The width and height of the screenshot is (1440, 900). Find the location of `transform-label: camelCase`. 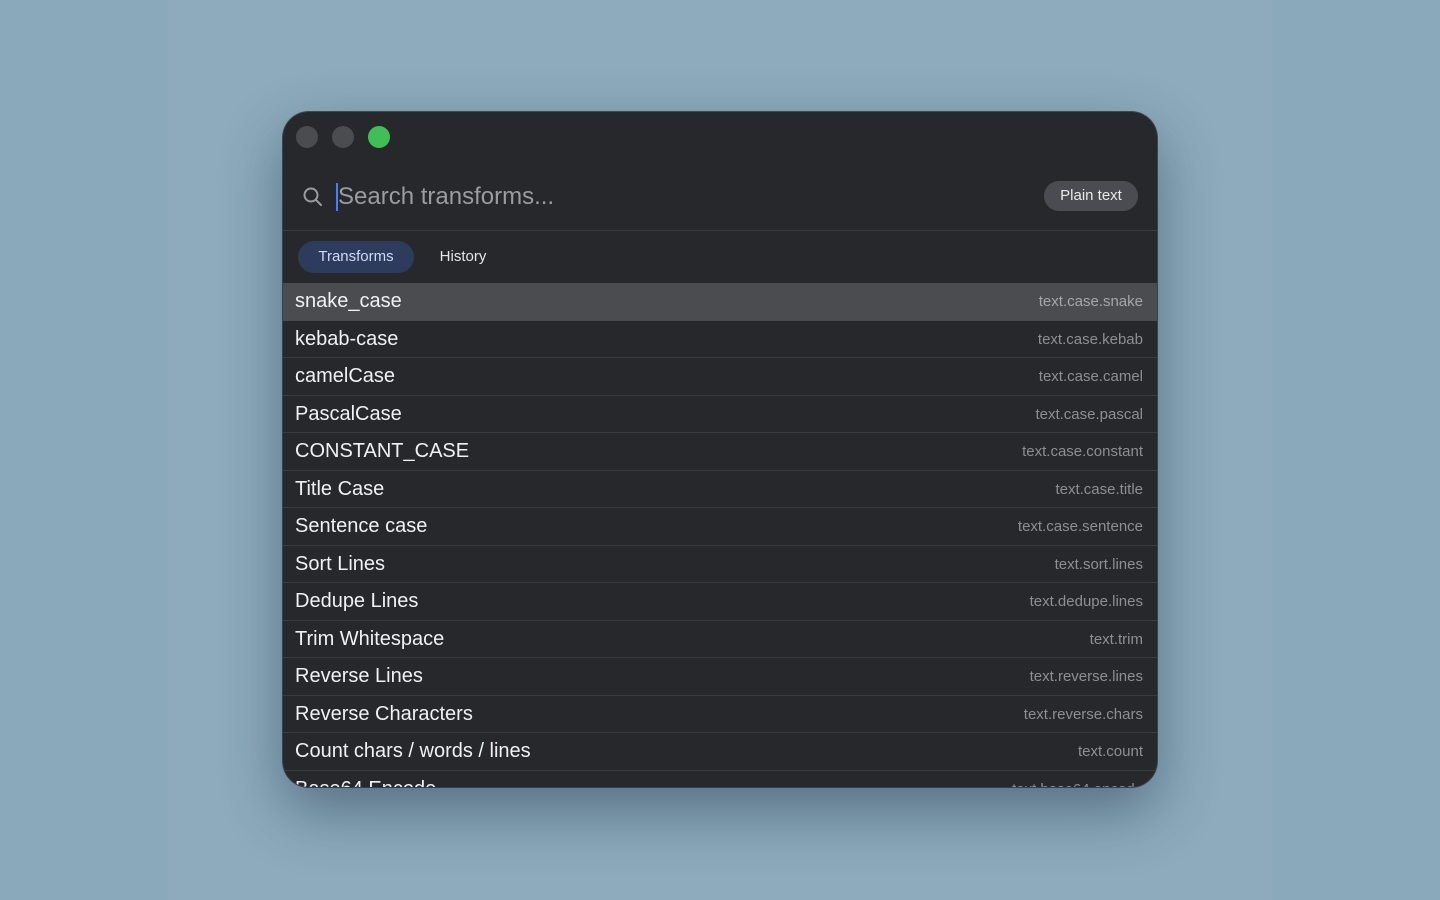

transform-label: camelCase is located at coordinates (345, 376).